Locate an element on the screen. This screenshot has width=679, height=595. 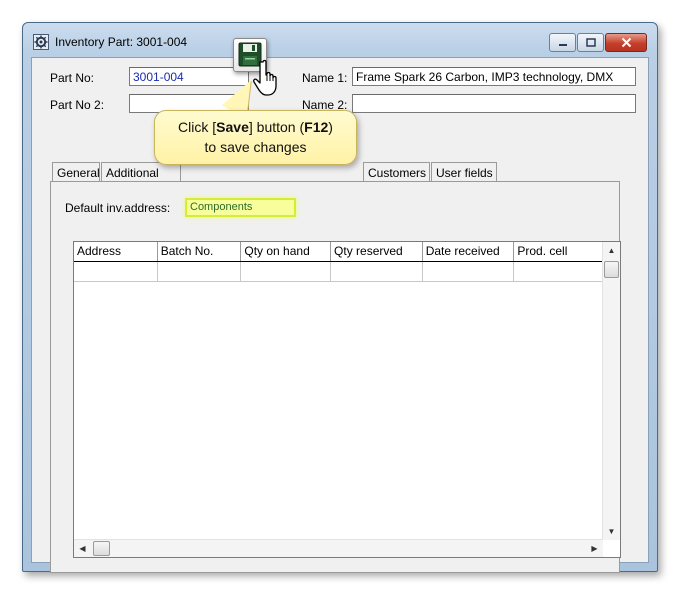
table-row is located at coordinates (338, 272).